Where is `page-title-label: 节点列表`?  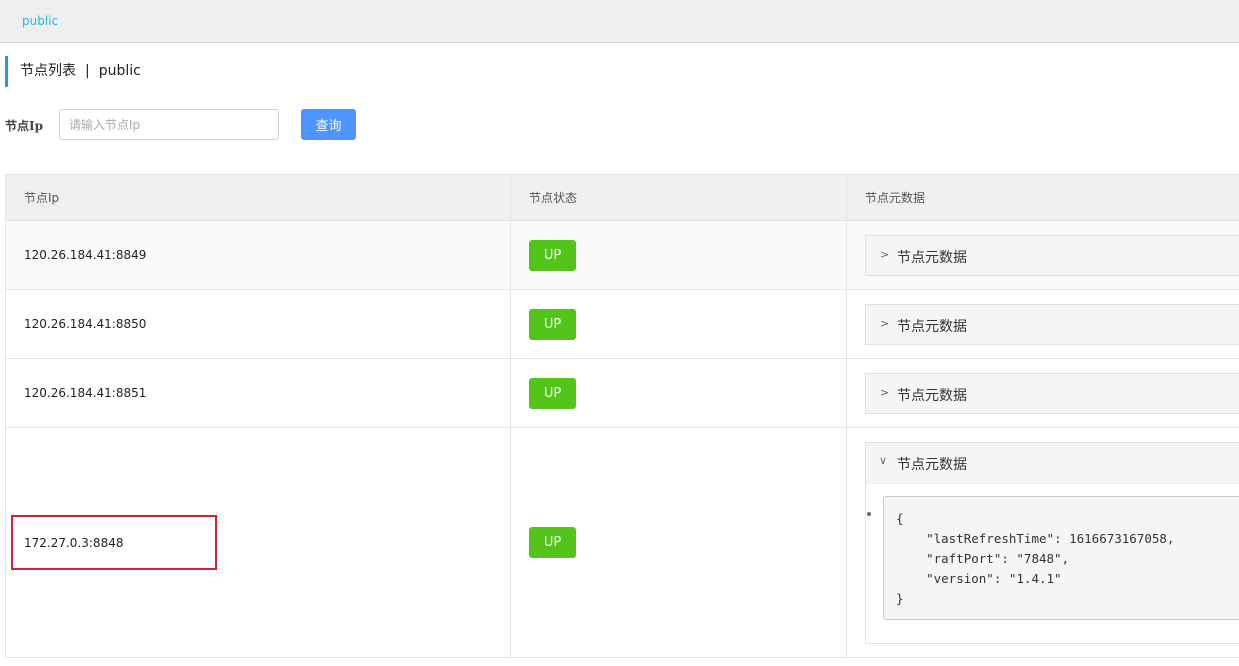 page-title-label: 节点列表 is located at coordinates (48, 71).